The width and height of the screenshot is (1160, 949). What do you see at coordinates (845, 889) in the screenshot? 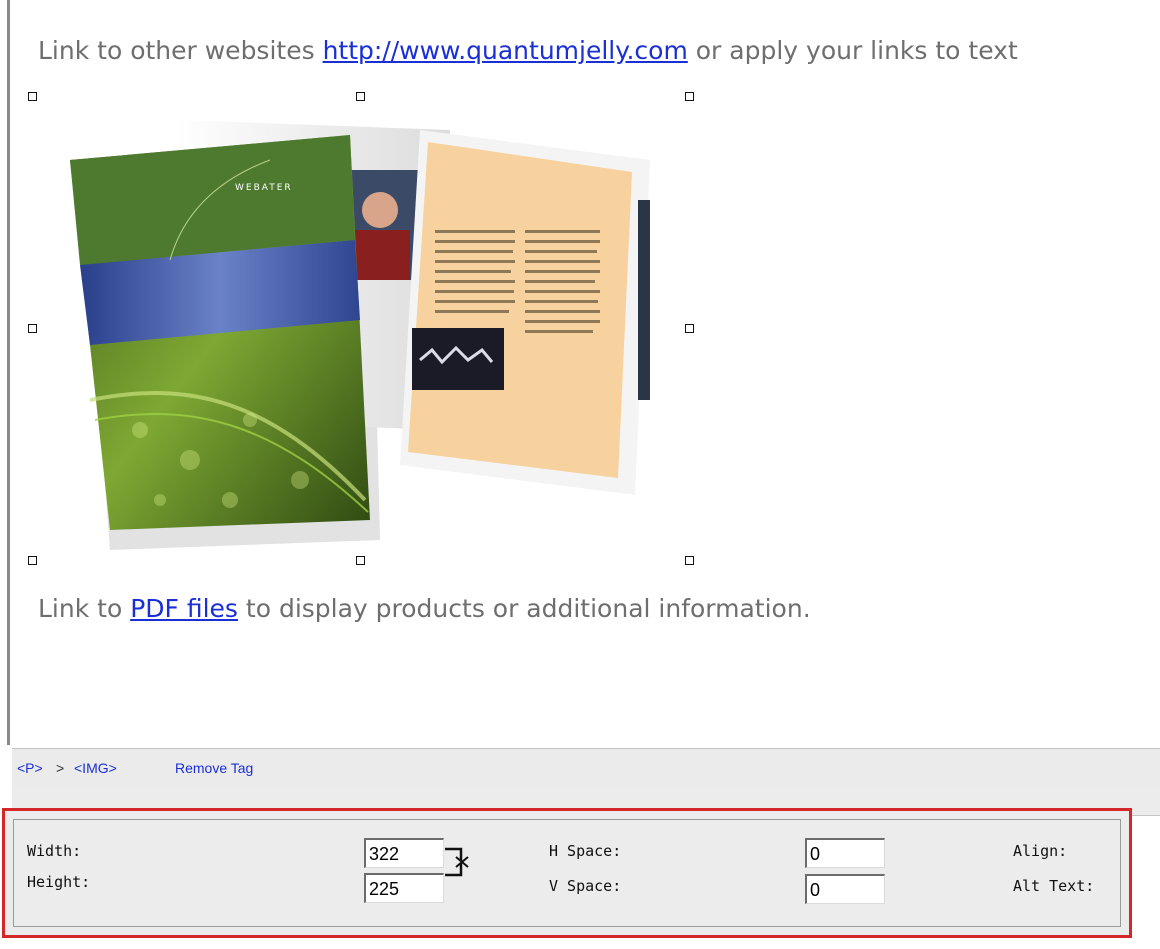
I see `vspace-input: 0` at bounding box center [845, 889].